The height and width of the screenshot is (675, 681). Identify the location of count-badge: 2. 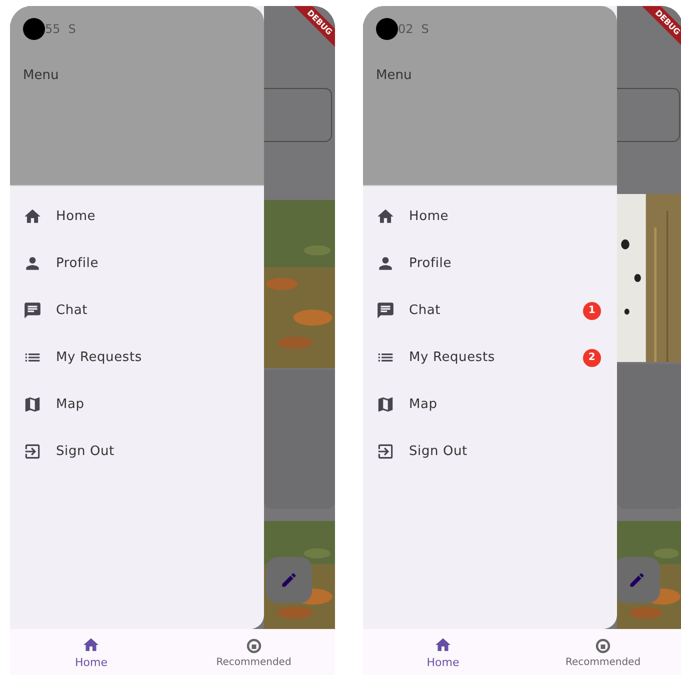
(592, 357).